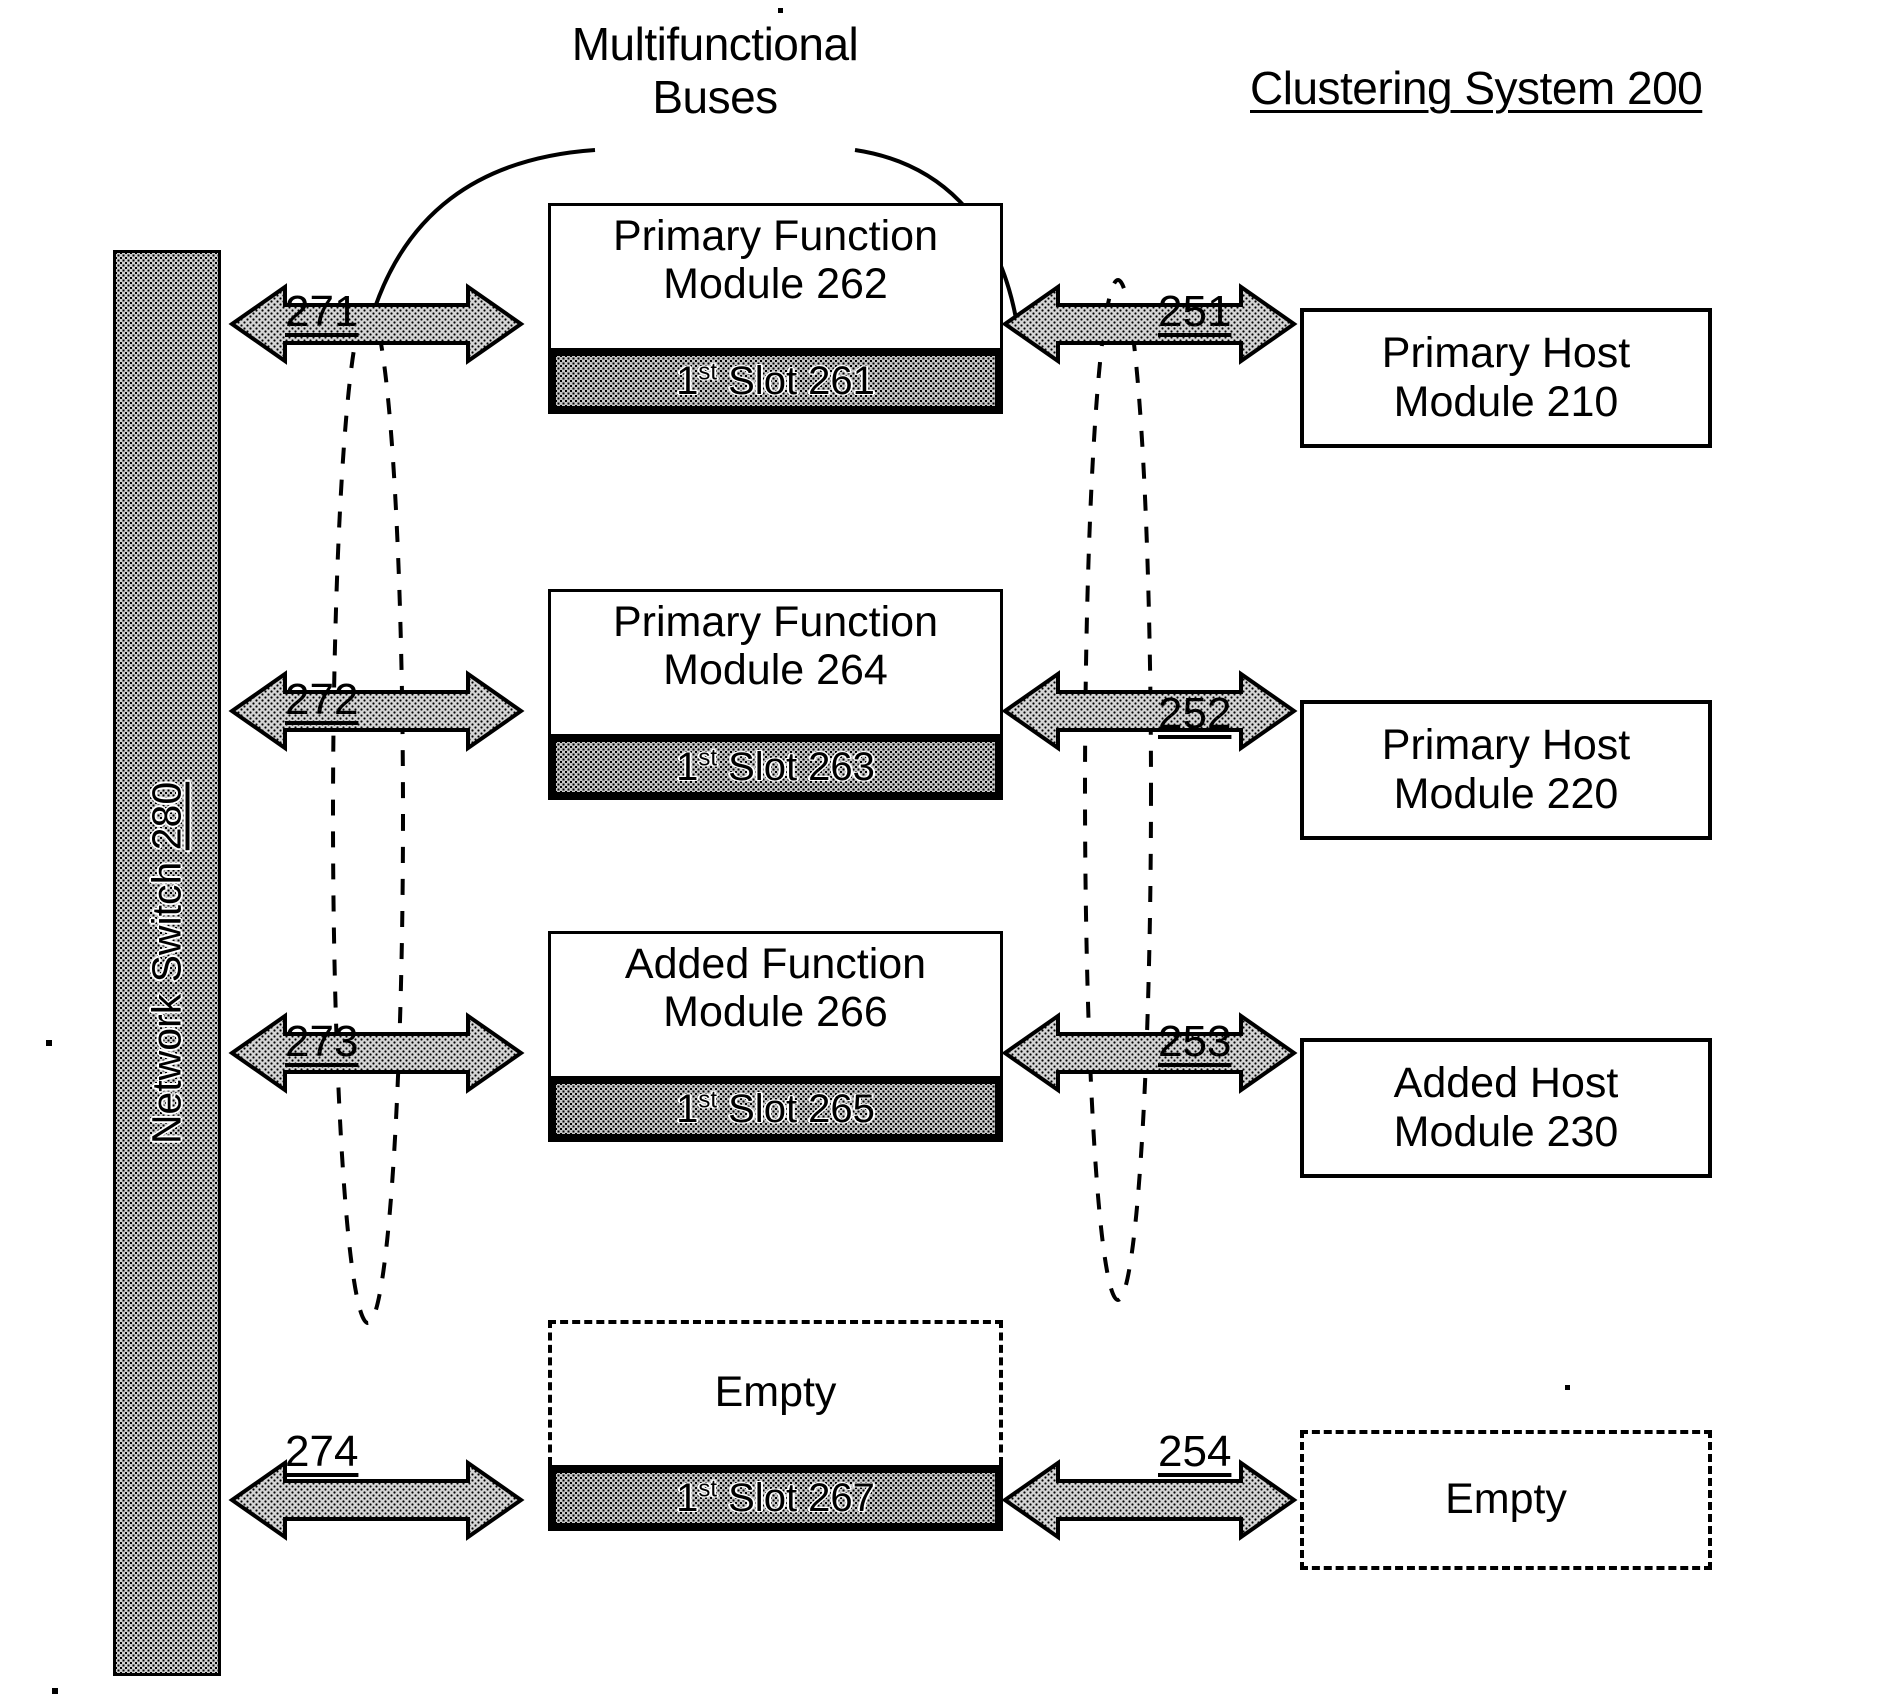 The width and height of the screenshot is (1883, 1701). What do you see at coordinates (796, 1109) in the screenshot?
I see `slot-265-suffix: Slot 265` at bounding box center [796, 1109].